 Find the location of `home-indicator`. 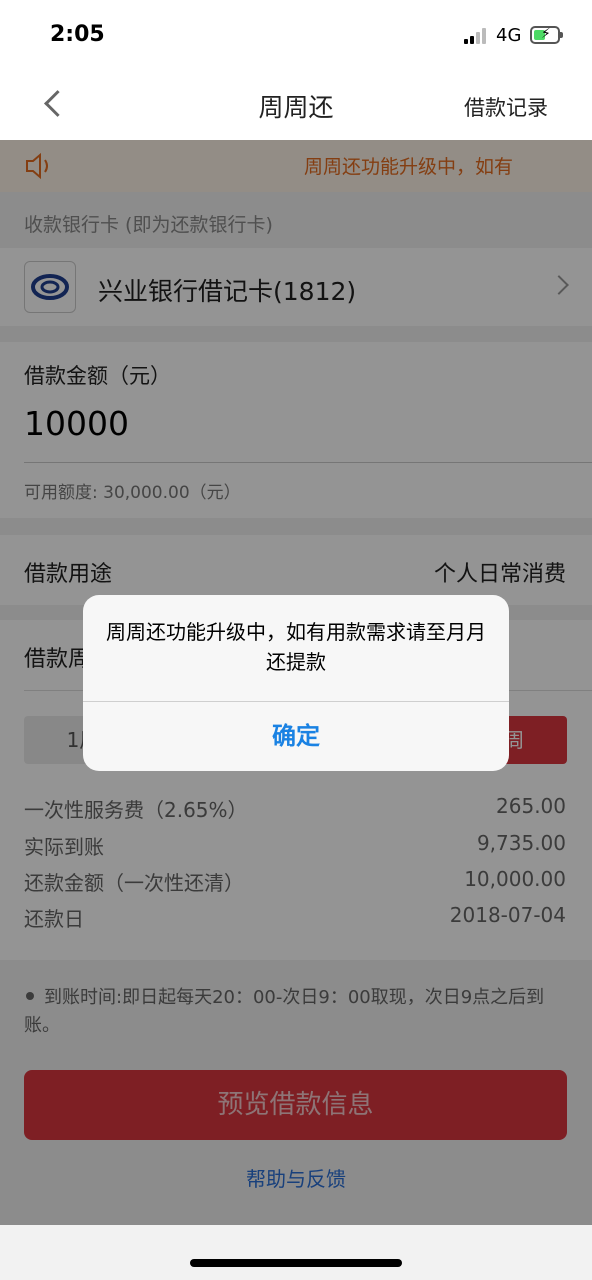

home-indicator is located at coordinates (296, 1263).